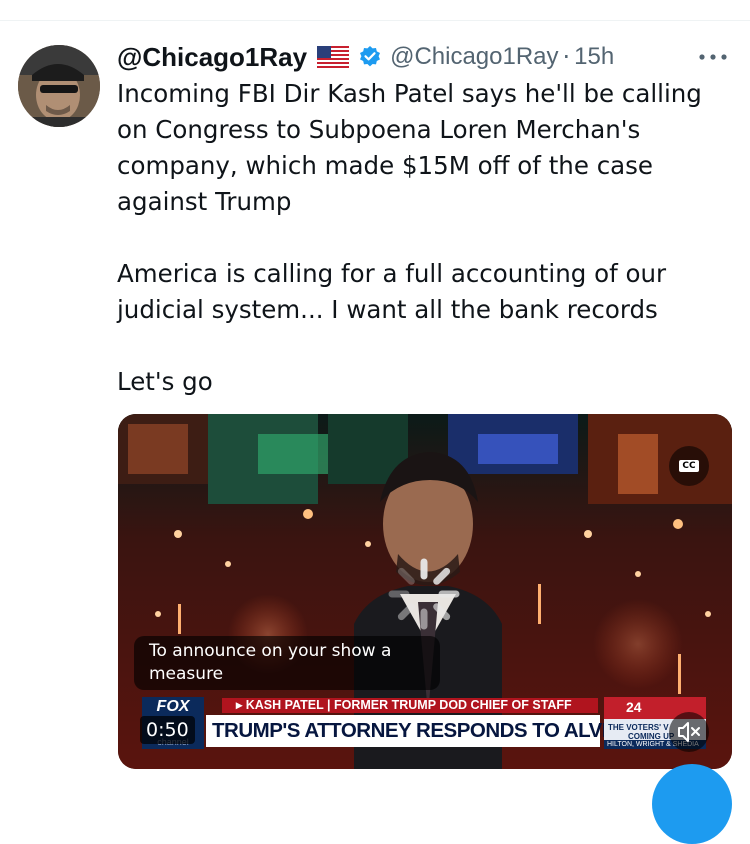 This screenshot has width=750, height=844. I want to click on handle: @Chicago1Ray, so click(474, 57).